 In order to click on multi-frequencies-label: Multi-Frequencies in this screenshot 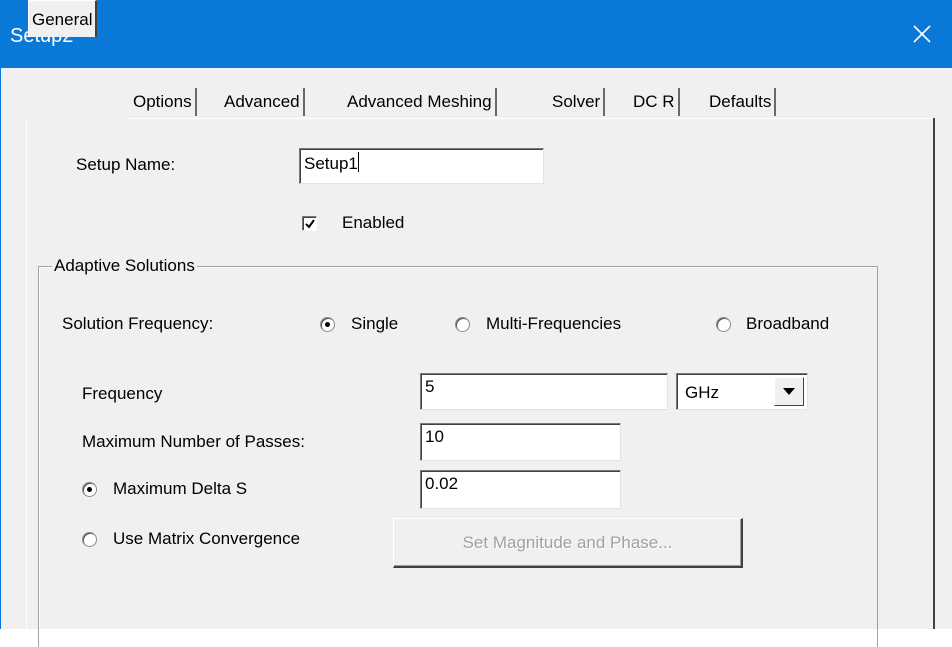, I will do `click(553, 324)`.